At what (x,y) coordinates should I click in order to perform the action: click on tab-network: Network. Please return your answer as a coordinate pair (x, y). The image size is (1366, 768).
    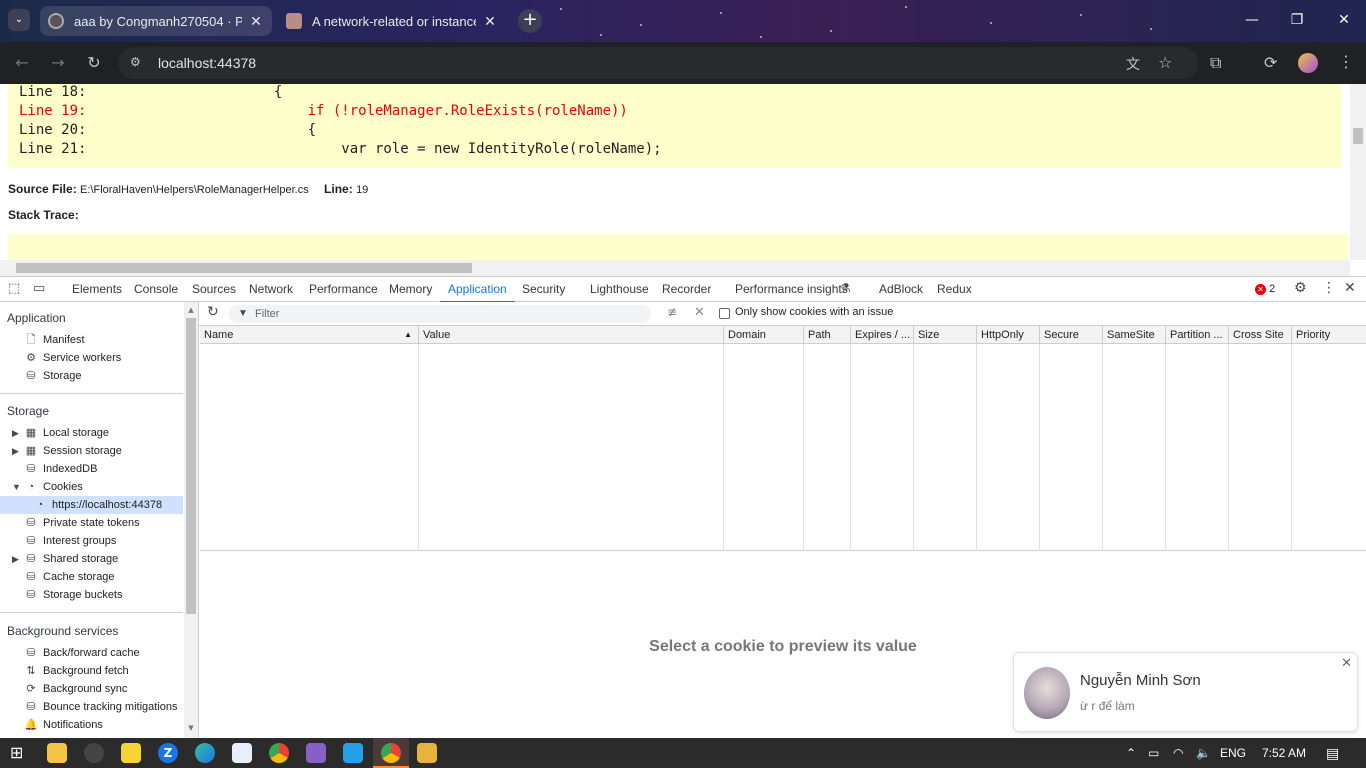
    Looking at the image, I should click on (271, 290).